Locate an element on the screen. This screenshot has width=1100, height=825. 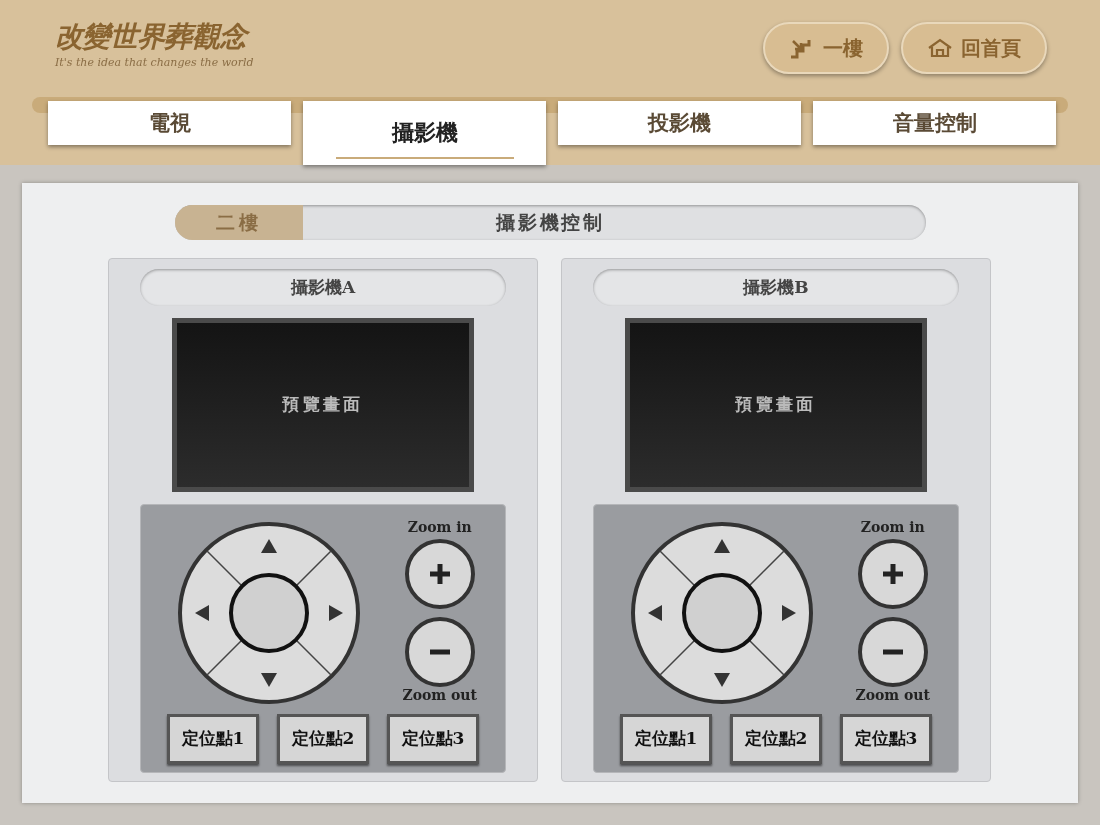
camera-title: 攝影機B is located at coordinates (776, 287).